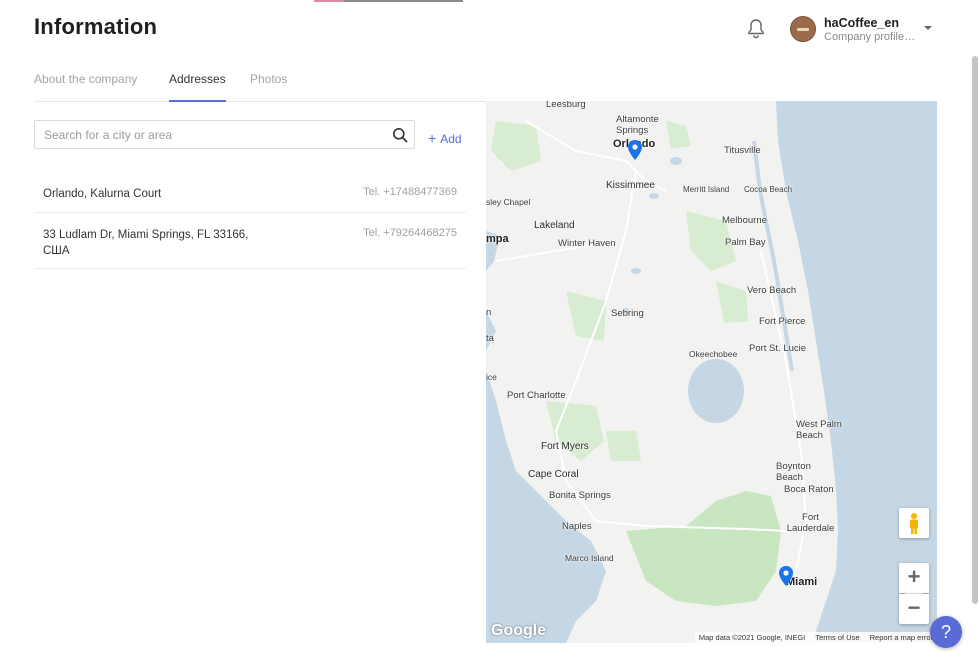 The width and height of the screenshot is (980, 666). What do you see at coordinates (565, 446) in the screenshot?
I see `map-label-fort-myers: Fort Myers` at bounding box center [565, 446].